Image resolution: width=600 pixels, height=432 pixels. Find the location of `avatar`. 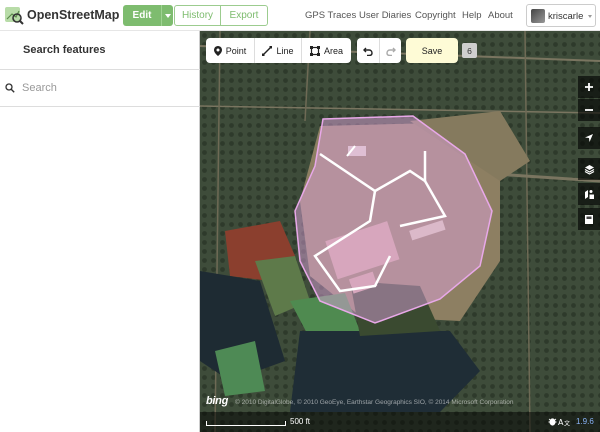

avatar is located at coordinates (538, 16).